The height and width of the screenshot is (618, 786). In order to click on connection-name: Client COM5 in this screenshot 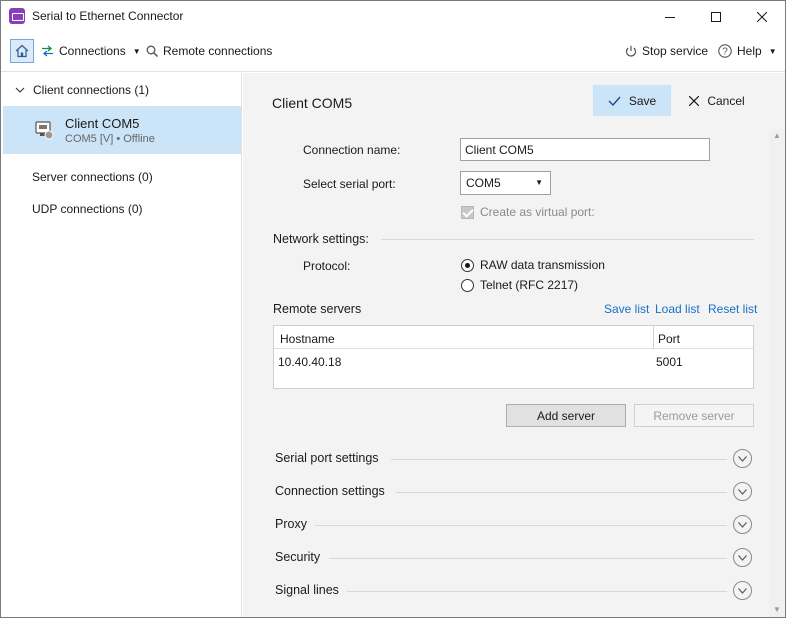, I will do `click(102, 123)`.